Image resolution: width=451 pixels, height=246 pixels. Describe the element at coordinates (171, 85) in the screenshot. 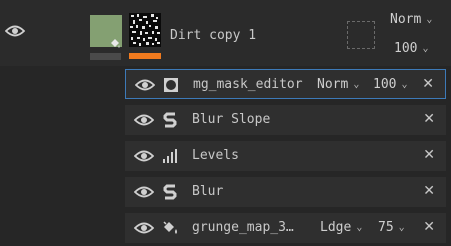

I see `circle-square-icon` at that location.